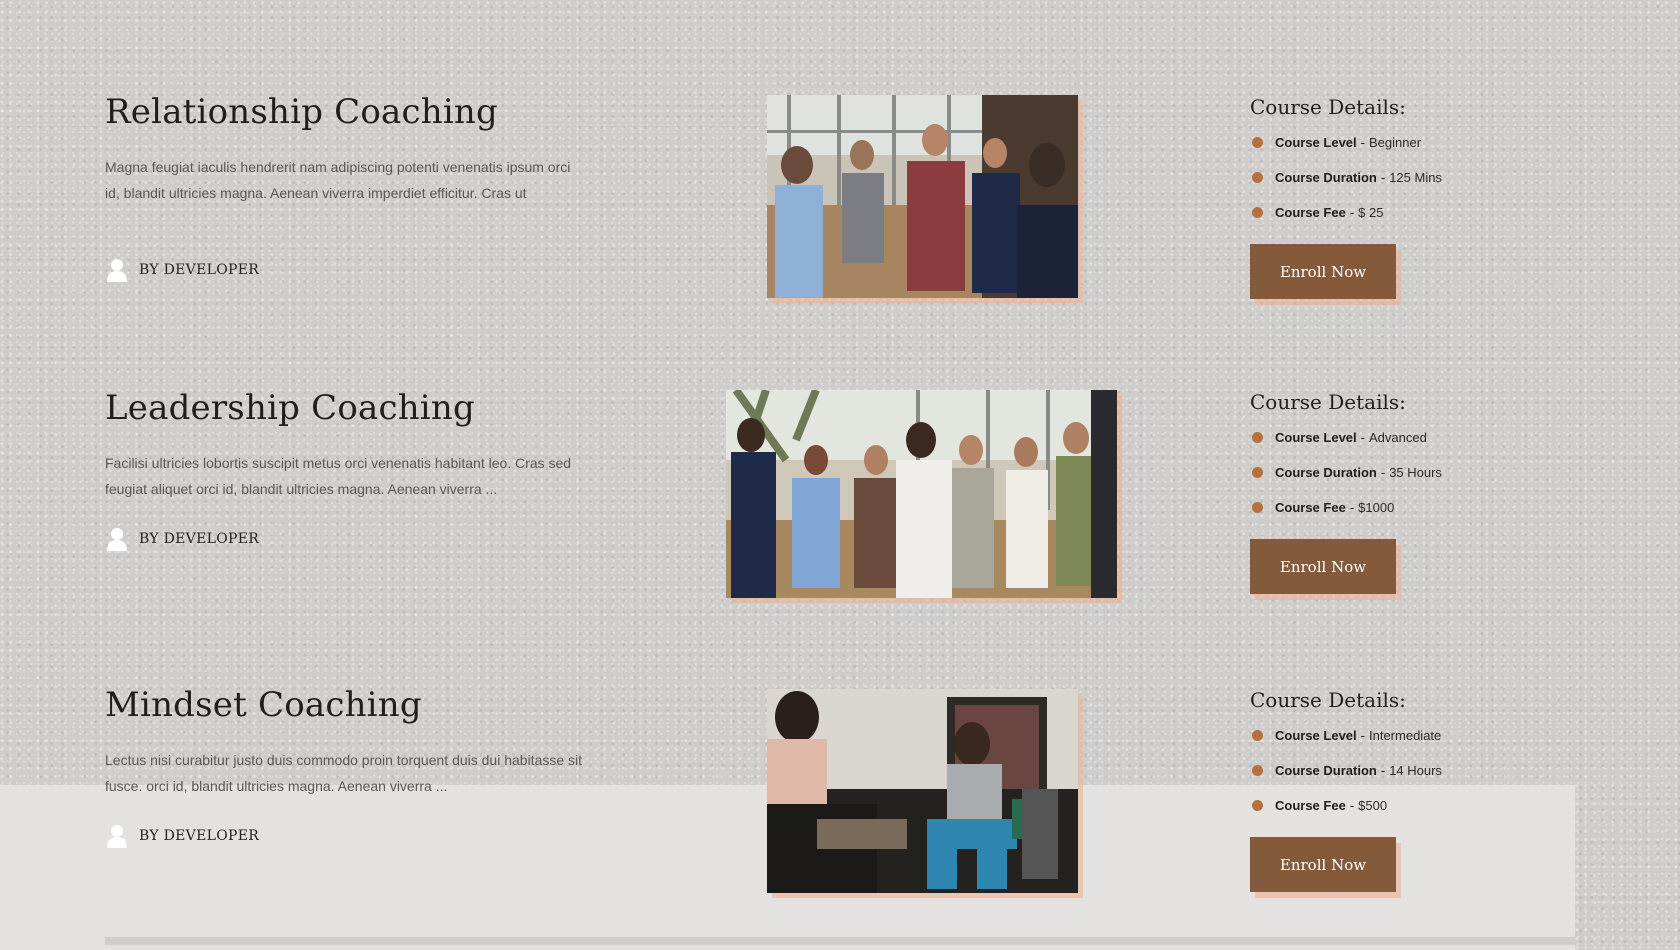  Describe the element at coordinates (1405, 735) in the screenshot. I see `detail-value: Intermediate` at that location.